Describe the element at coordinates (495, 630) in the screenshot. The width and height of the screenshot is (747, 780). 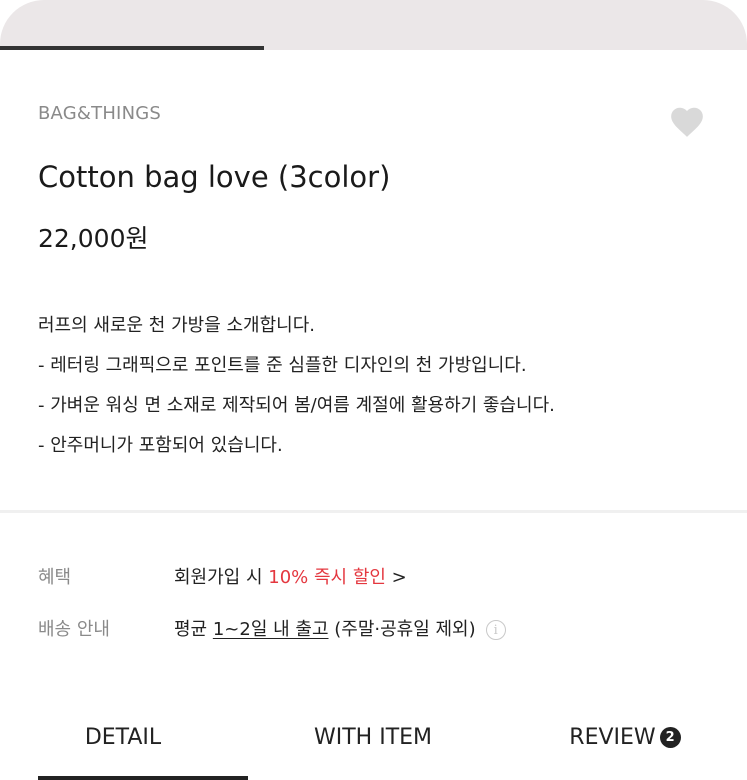
I see `info-icon: i` at that location.